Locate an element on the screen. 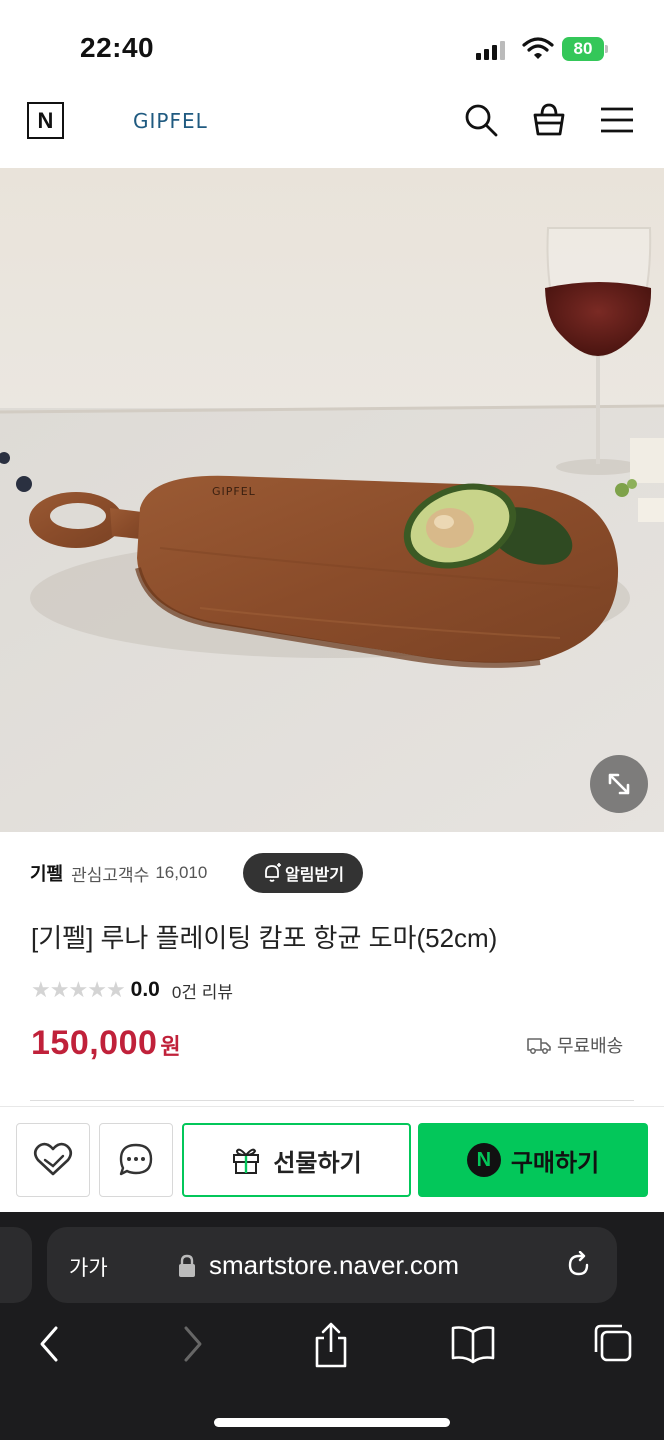 This screenshot has width=664, height=1440. price-currency: 원 is located at coordinates (170, 1046).